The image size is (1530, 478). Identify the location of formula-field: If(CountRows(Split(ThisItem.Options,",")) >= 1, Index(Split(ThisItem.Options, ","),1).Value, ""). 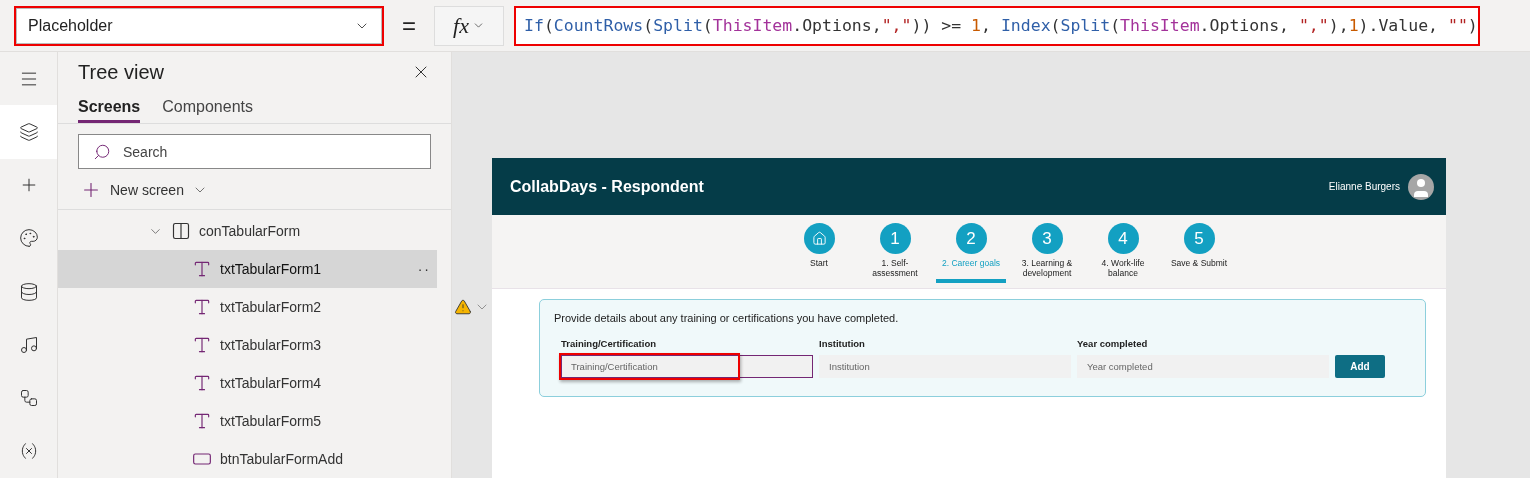
(997, 25).